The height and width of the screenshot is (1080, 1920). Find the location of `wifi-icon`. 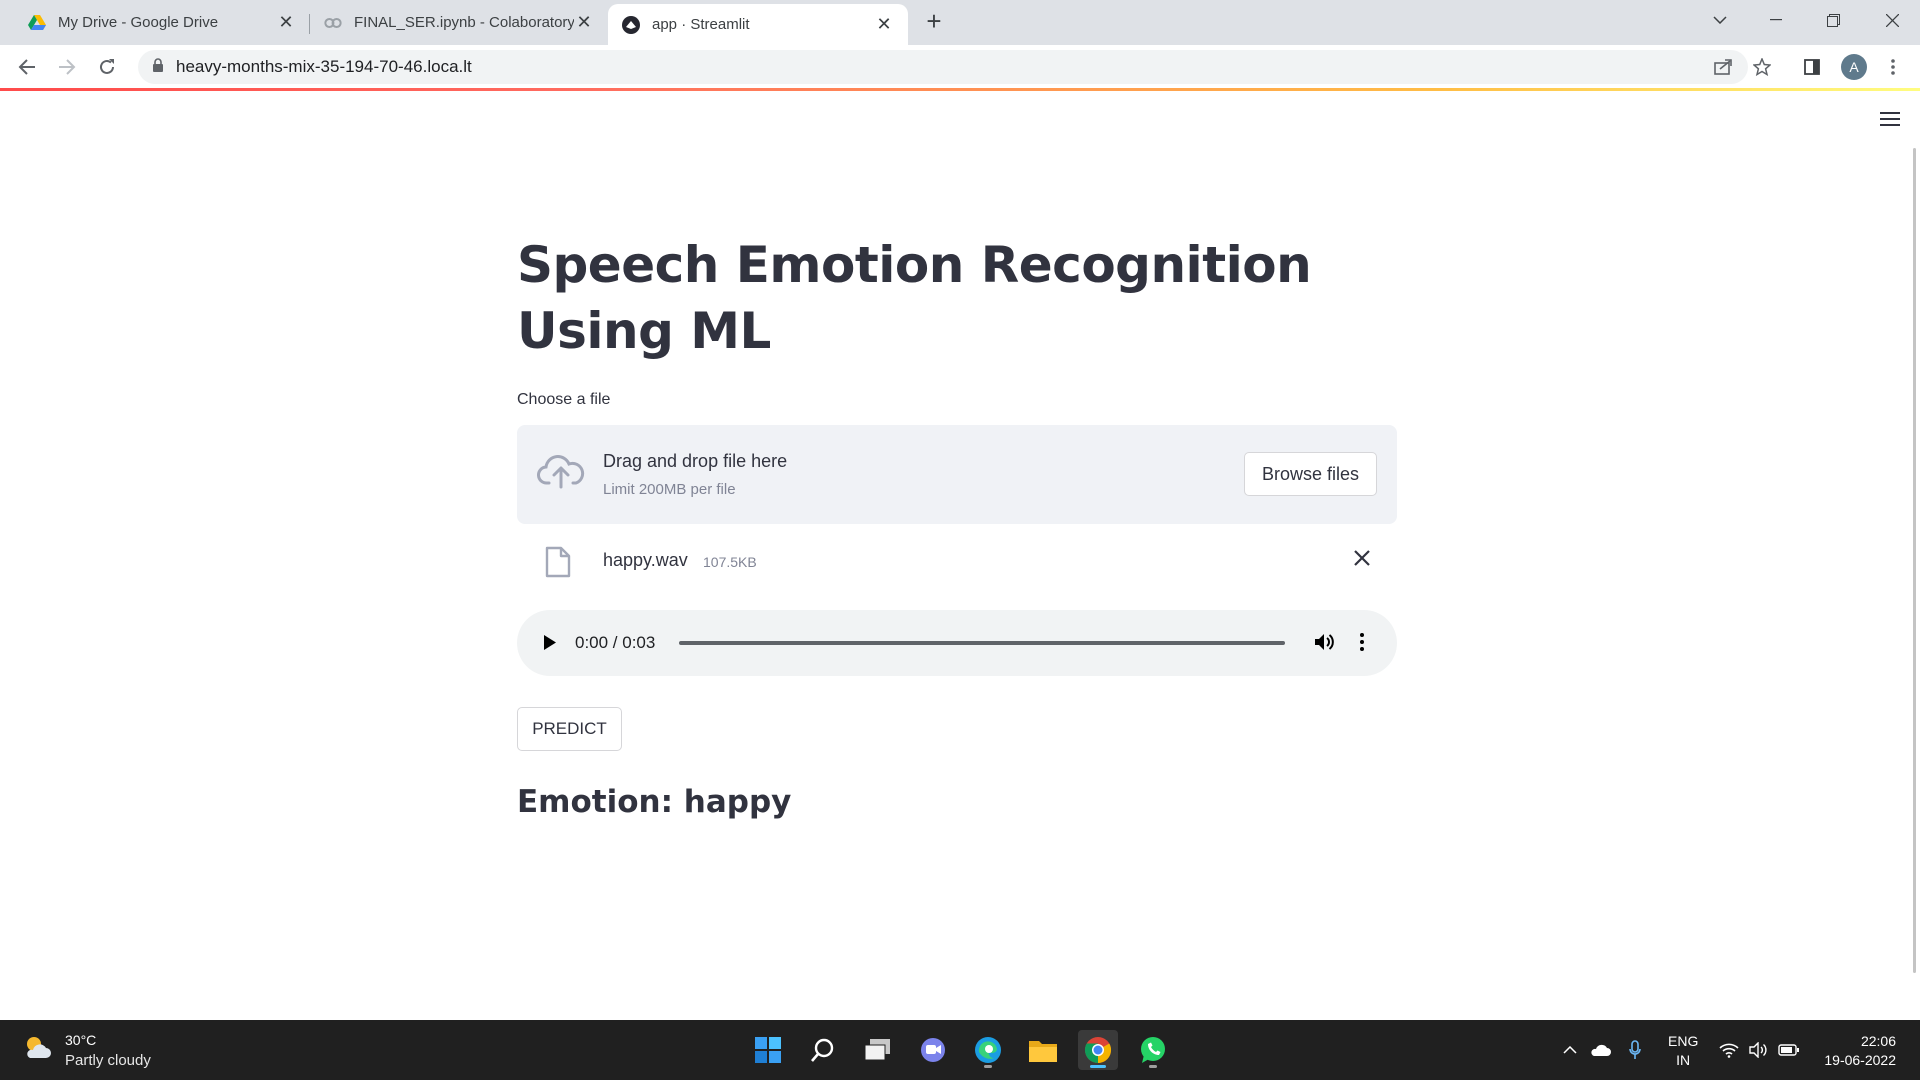

wifi-icon is located at coordinates (1729, 1050).